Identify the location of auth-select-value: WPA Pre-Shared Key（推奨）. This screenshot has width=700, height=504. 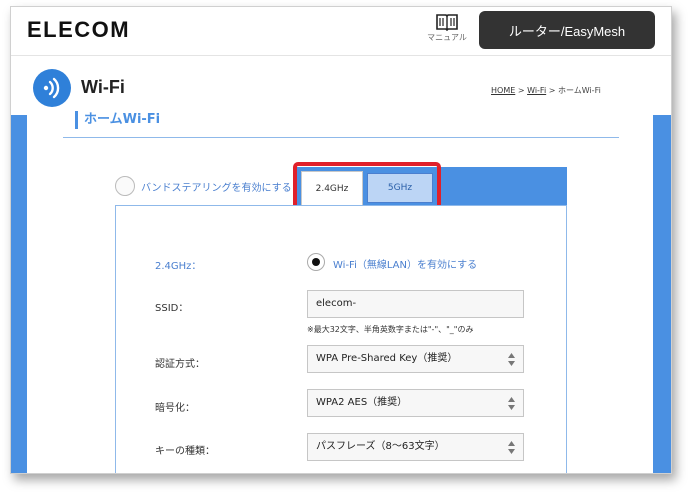
(387, 358).